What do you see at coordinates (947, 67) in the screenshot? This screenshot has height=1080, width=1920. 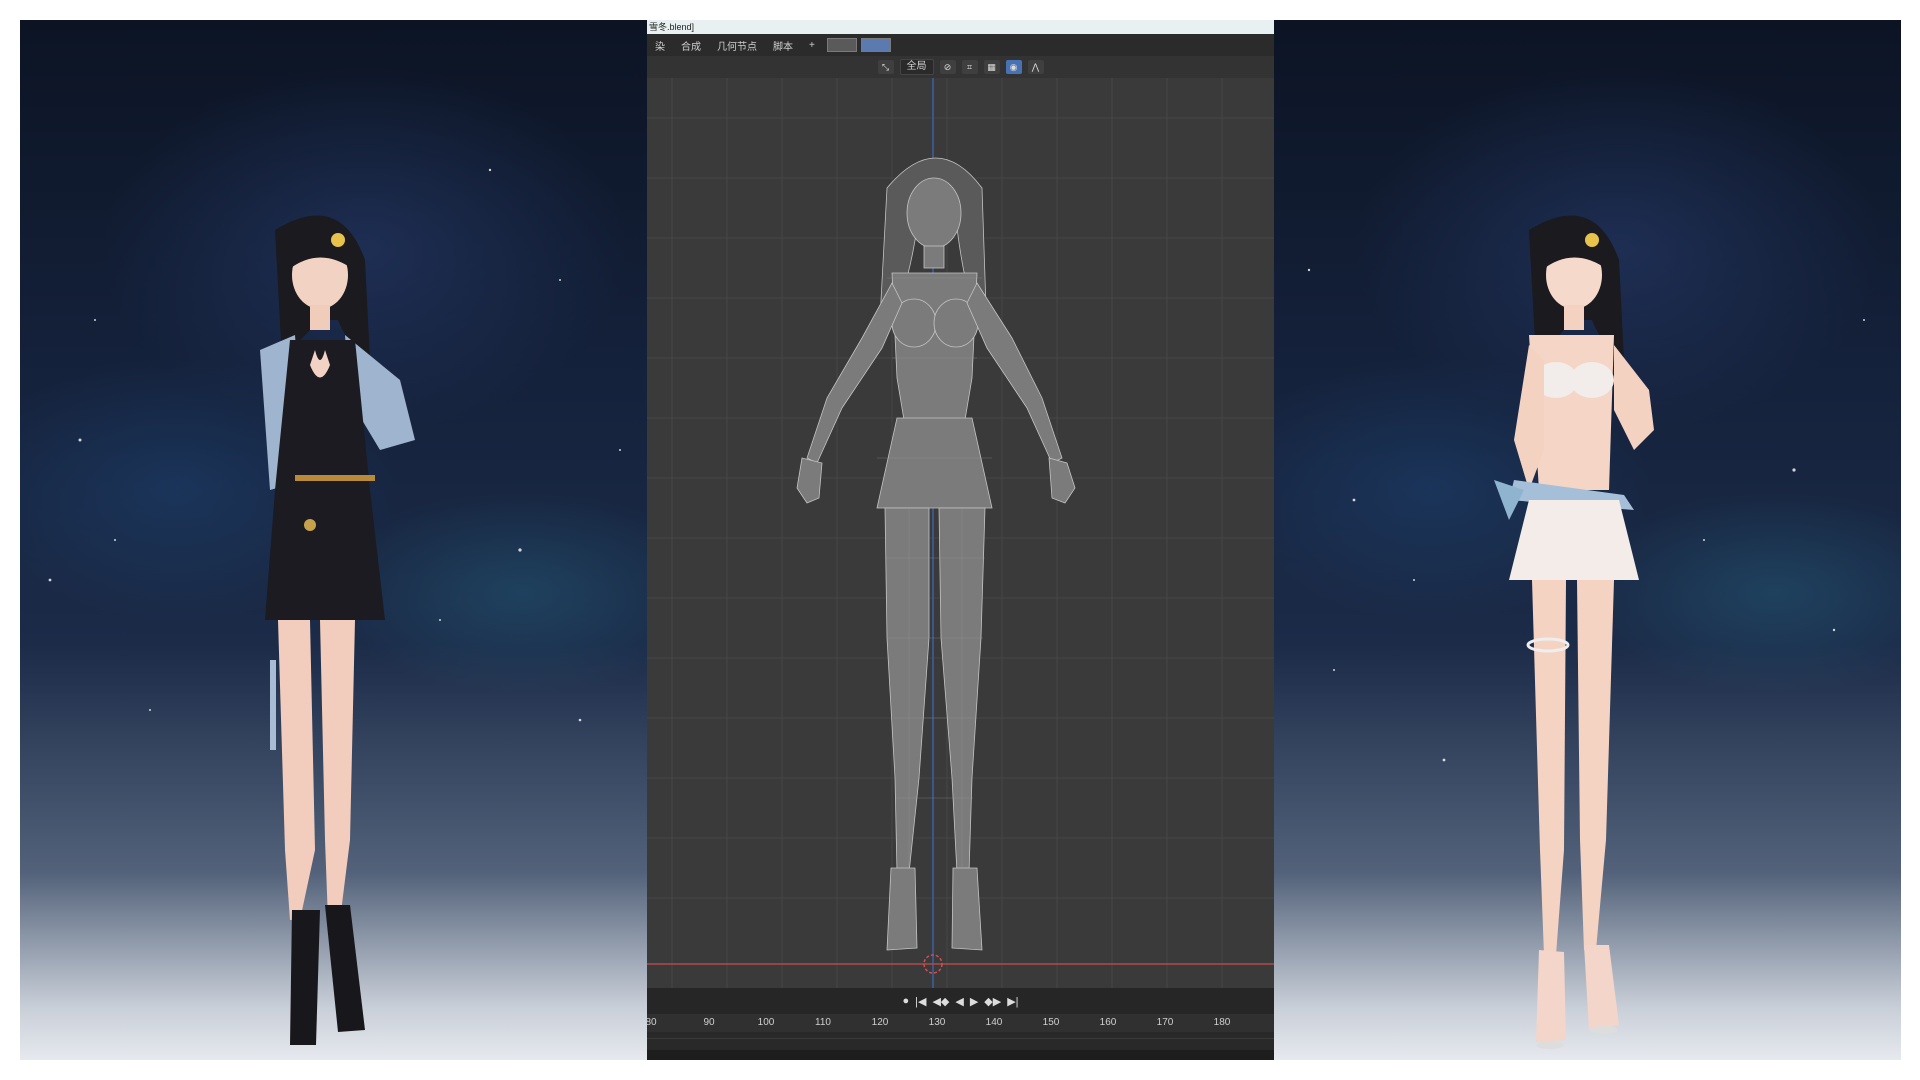 I see `proportional-edit-icon: ⊘` at bounding box center [947, 67].